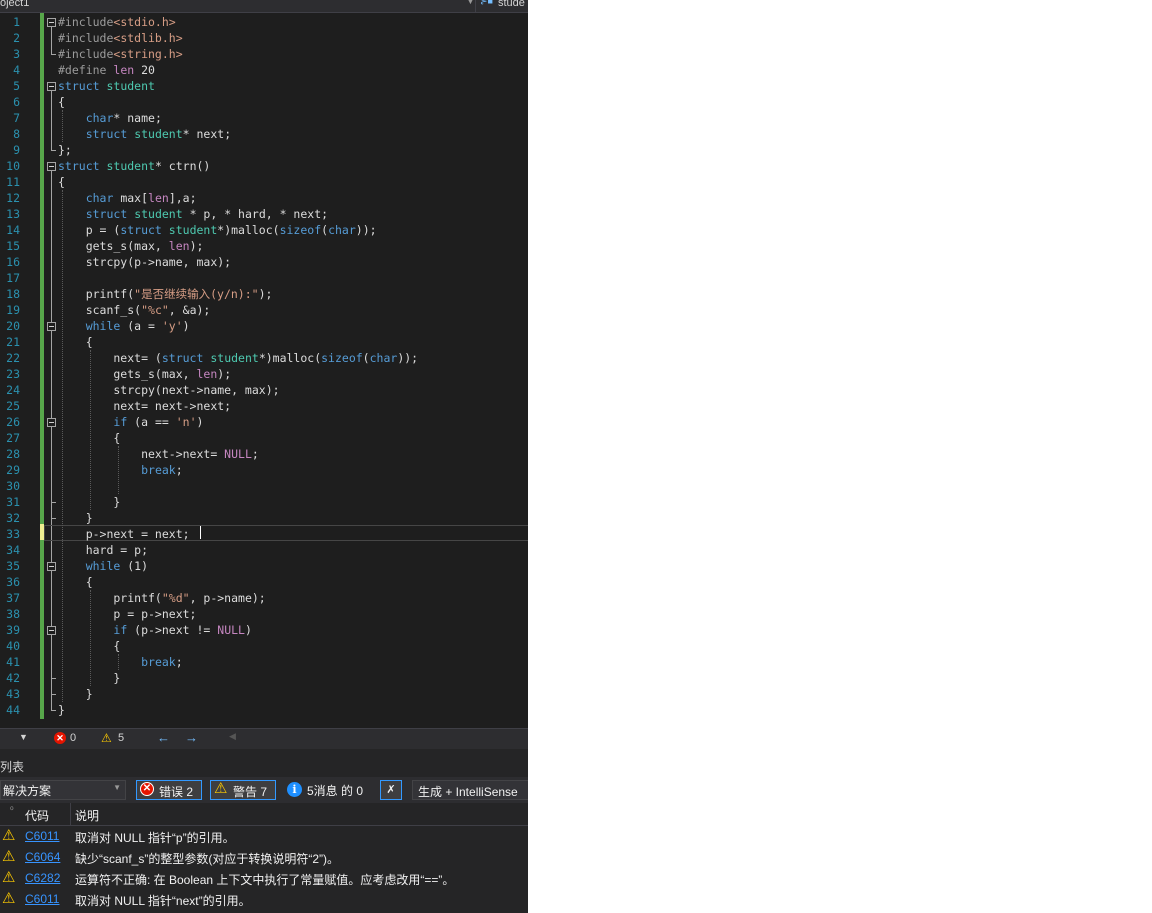  What do you see at coordinates (13, 246) in the screenshot?
I see `line-number: 15` at bounding box center [13, 246].